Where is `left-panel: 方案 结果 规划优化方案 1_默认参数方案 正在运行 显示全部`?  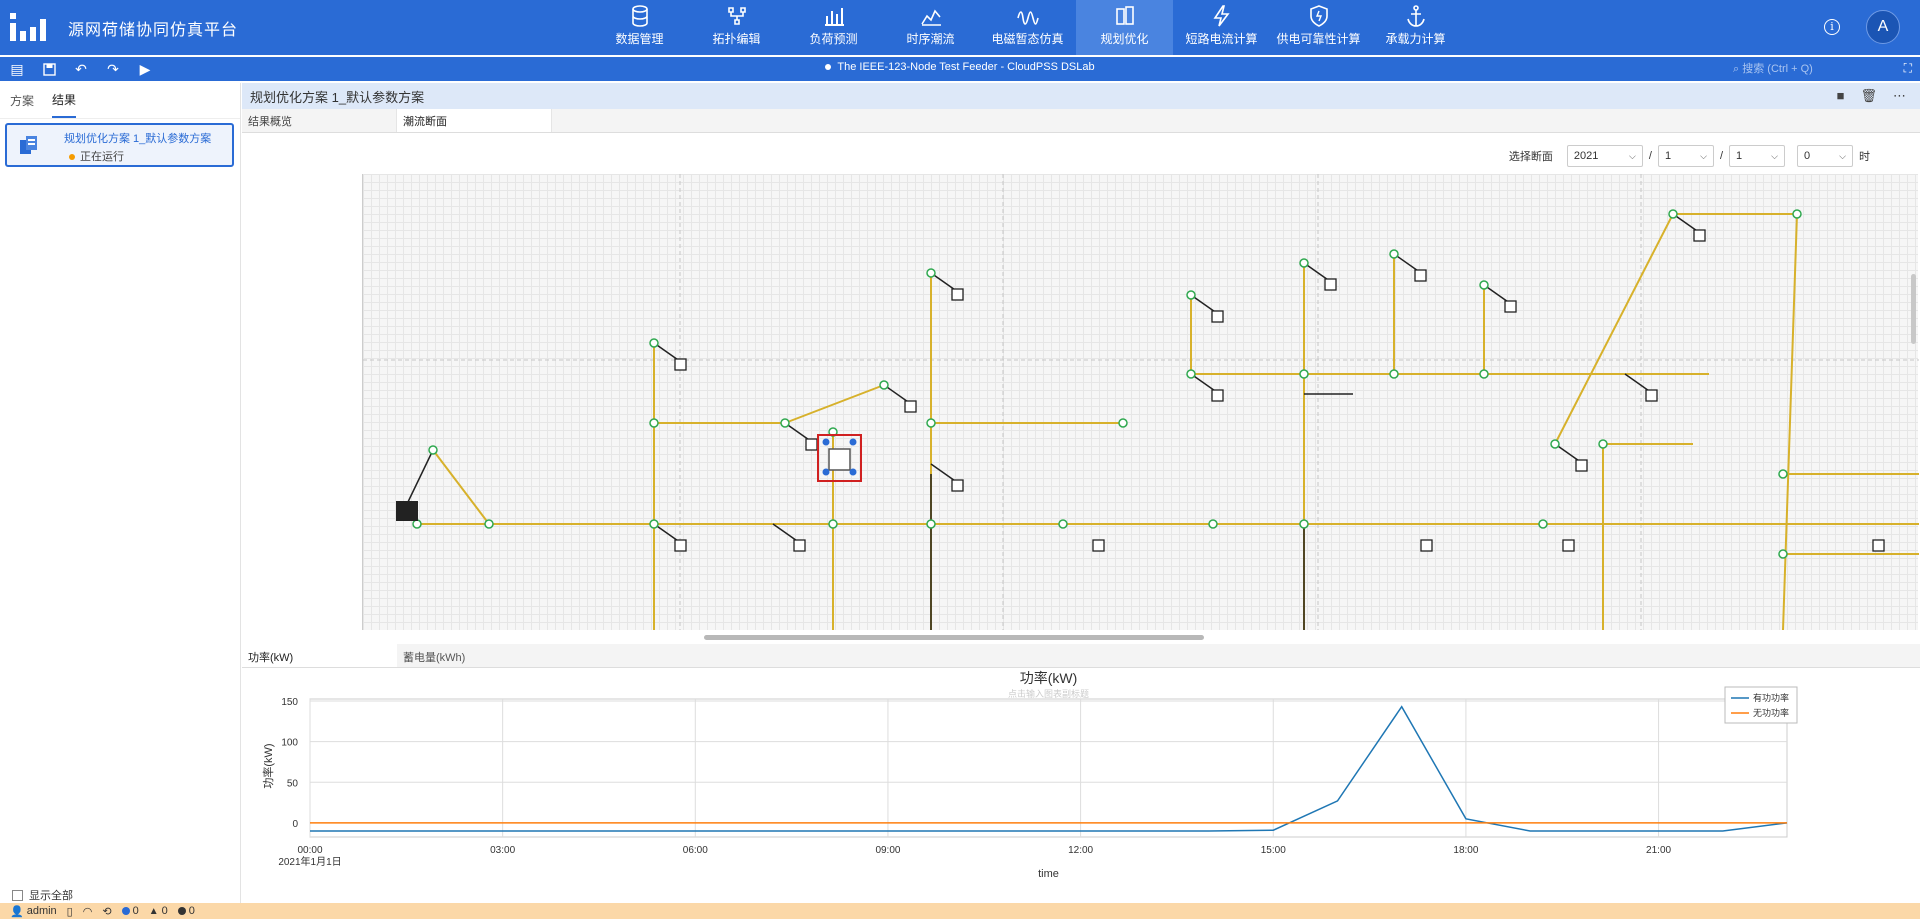
left-panel: 方案 结果 规划优化方案 1_默认参数方案 正在运行 显示全部 is located at coordinates (120, 493).